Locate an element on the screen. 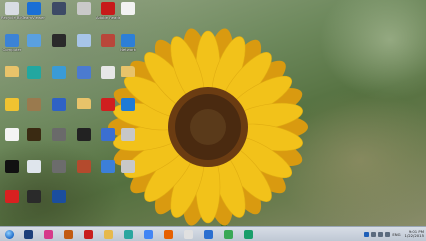 Image resolution: width=426 pixels, height=241 pixels. desktop-shortcut-label: TeamViewer 10 is located at coordinates (34, 18).